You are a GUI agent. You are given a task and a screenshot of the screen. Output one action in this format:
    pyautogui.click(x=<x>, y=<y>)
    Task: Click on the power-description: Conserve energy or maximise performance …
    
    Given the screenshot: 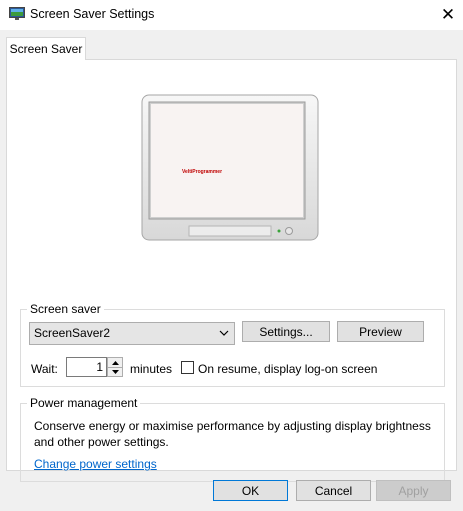 What is the action you would take?
    pyautogui.click(x=232, y=434)
    